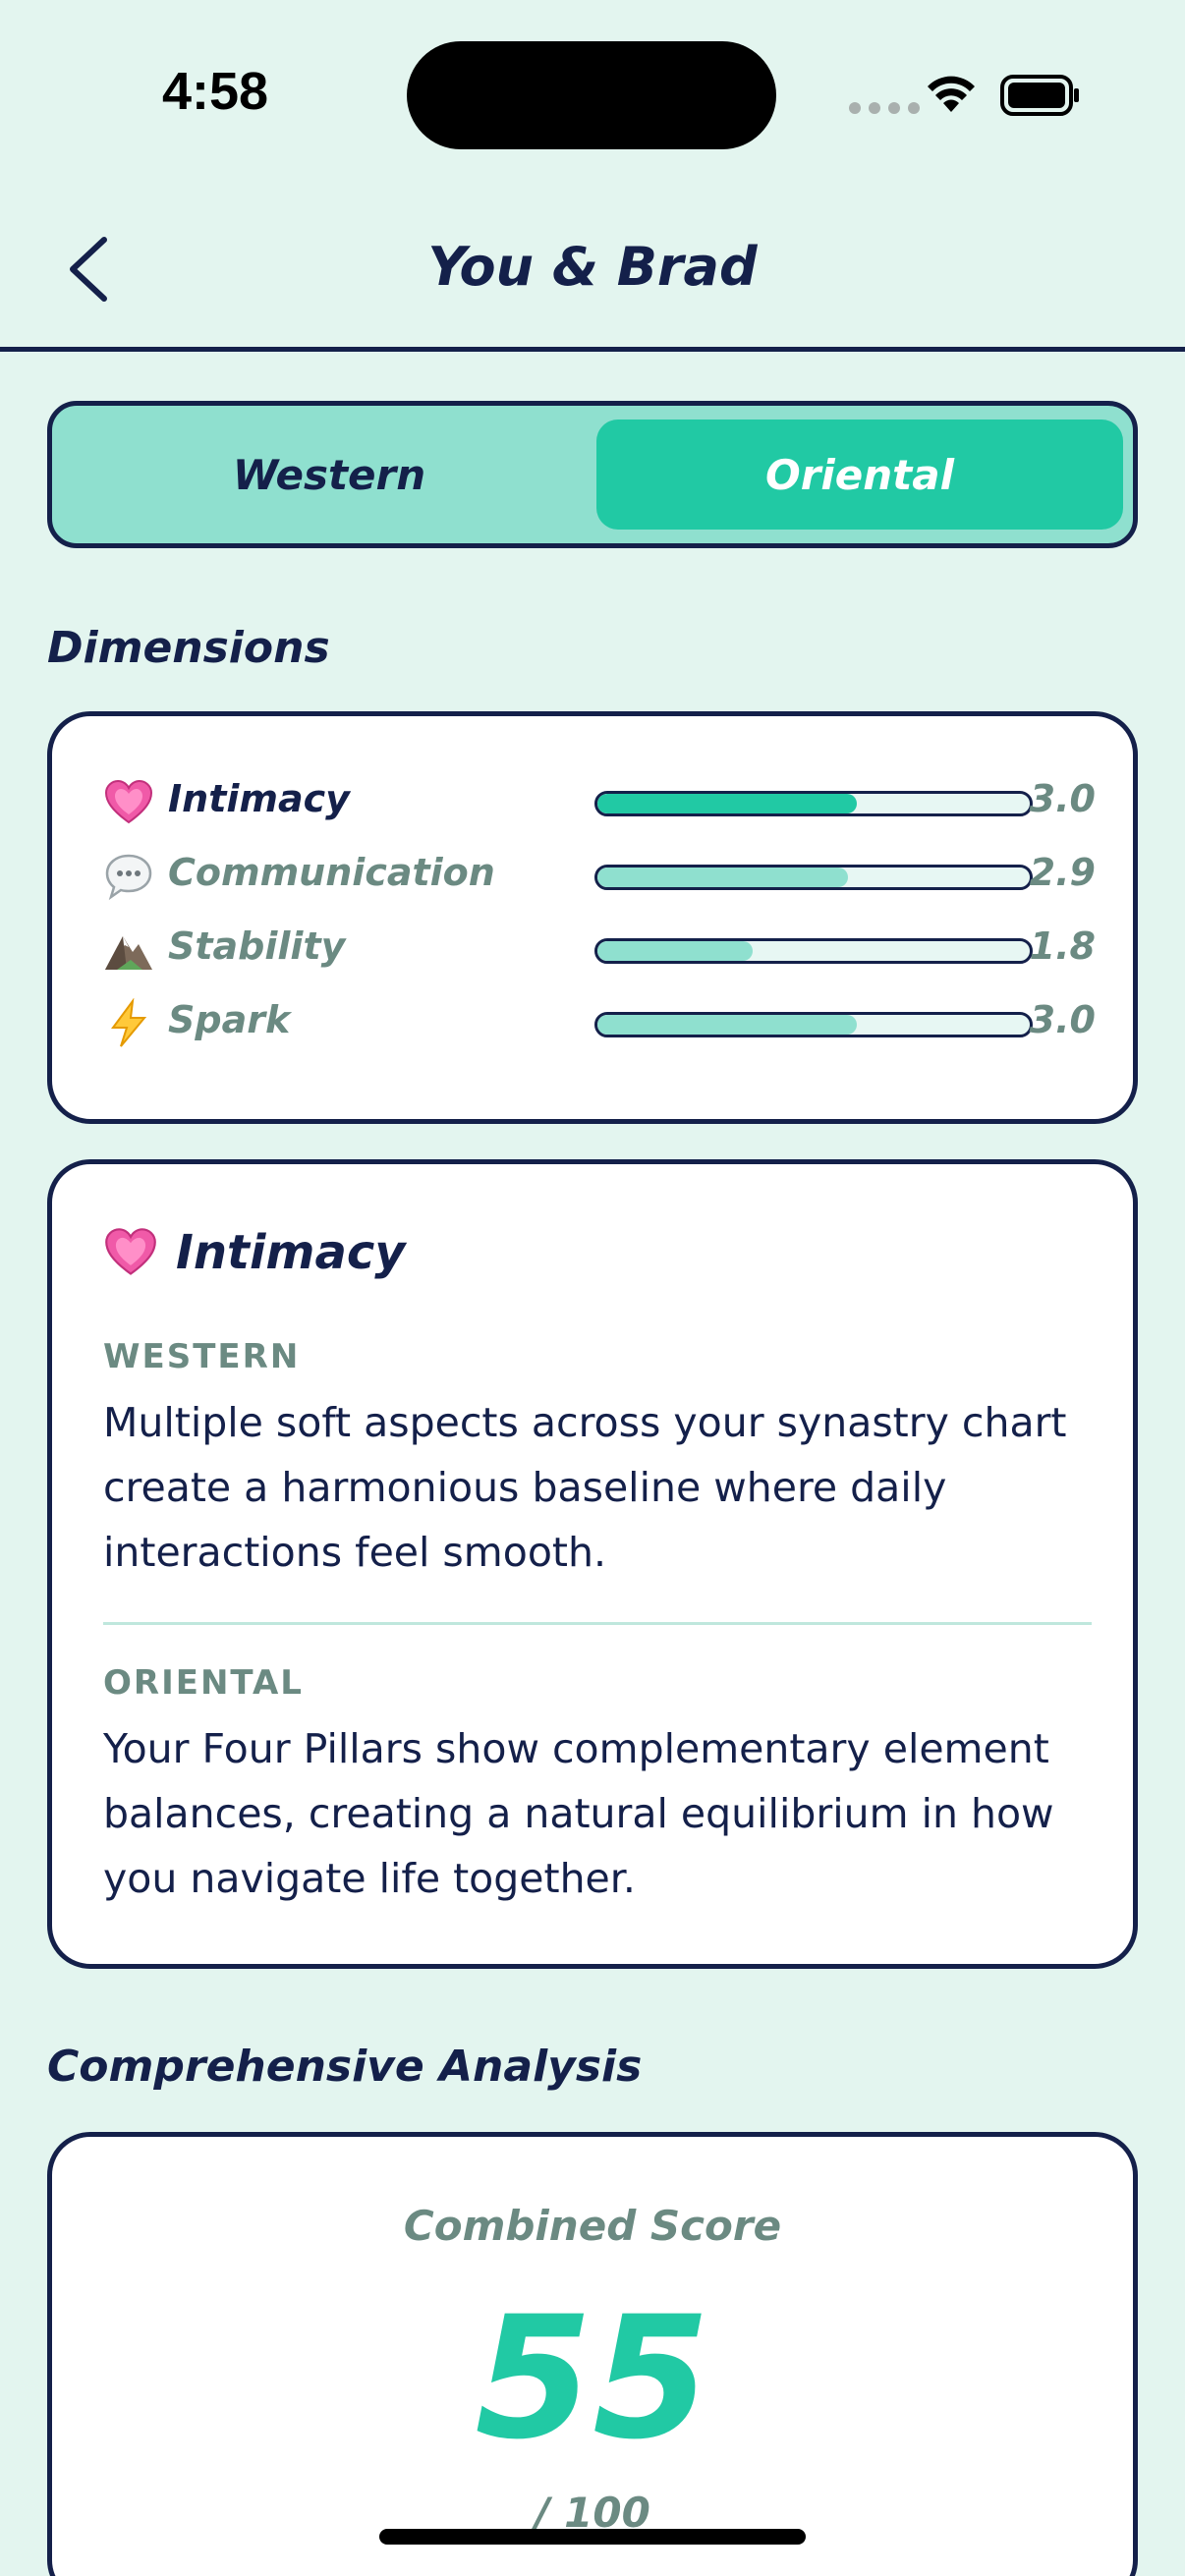 Image resolution: width=1185 pixels, height=2576 pixels. Describe the element at coordinates (129, 877) in the screenshot. I see `speech-bubble-icon` at that location.